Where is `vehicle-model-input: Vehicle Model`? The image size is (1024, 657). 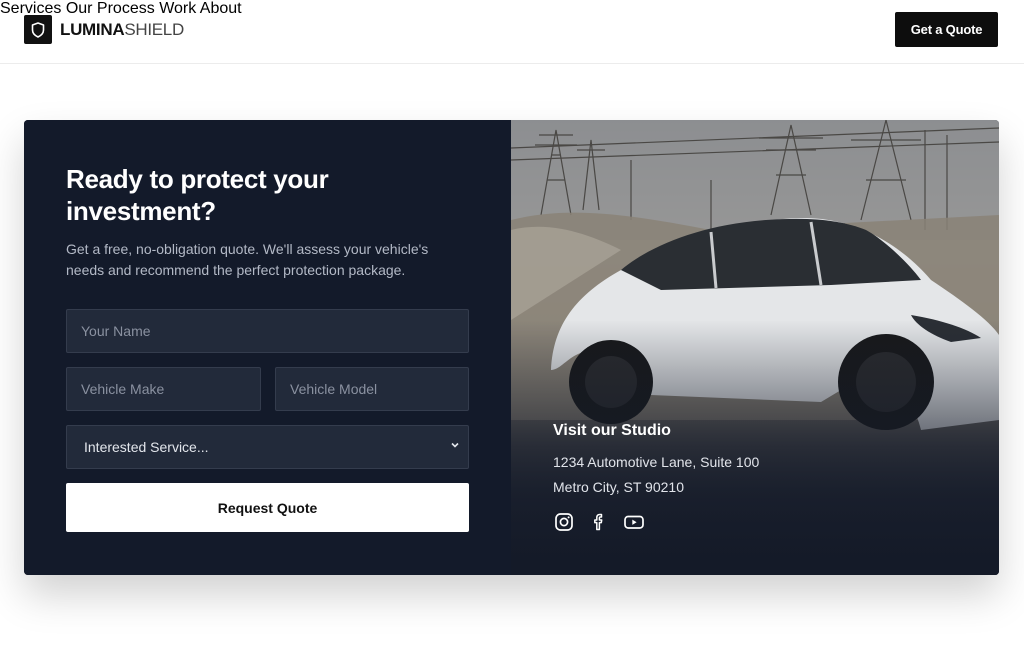
vehicle-model-input: Vehicle Model is located at coordinates (372, 389).